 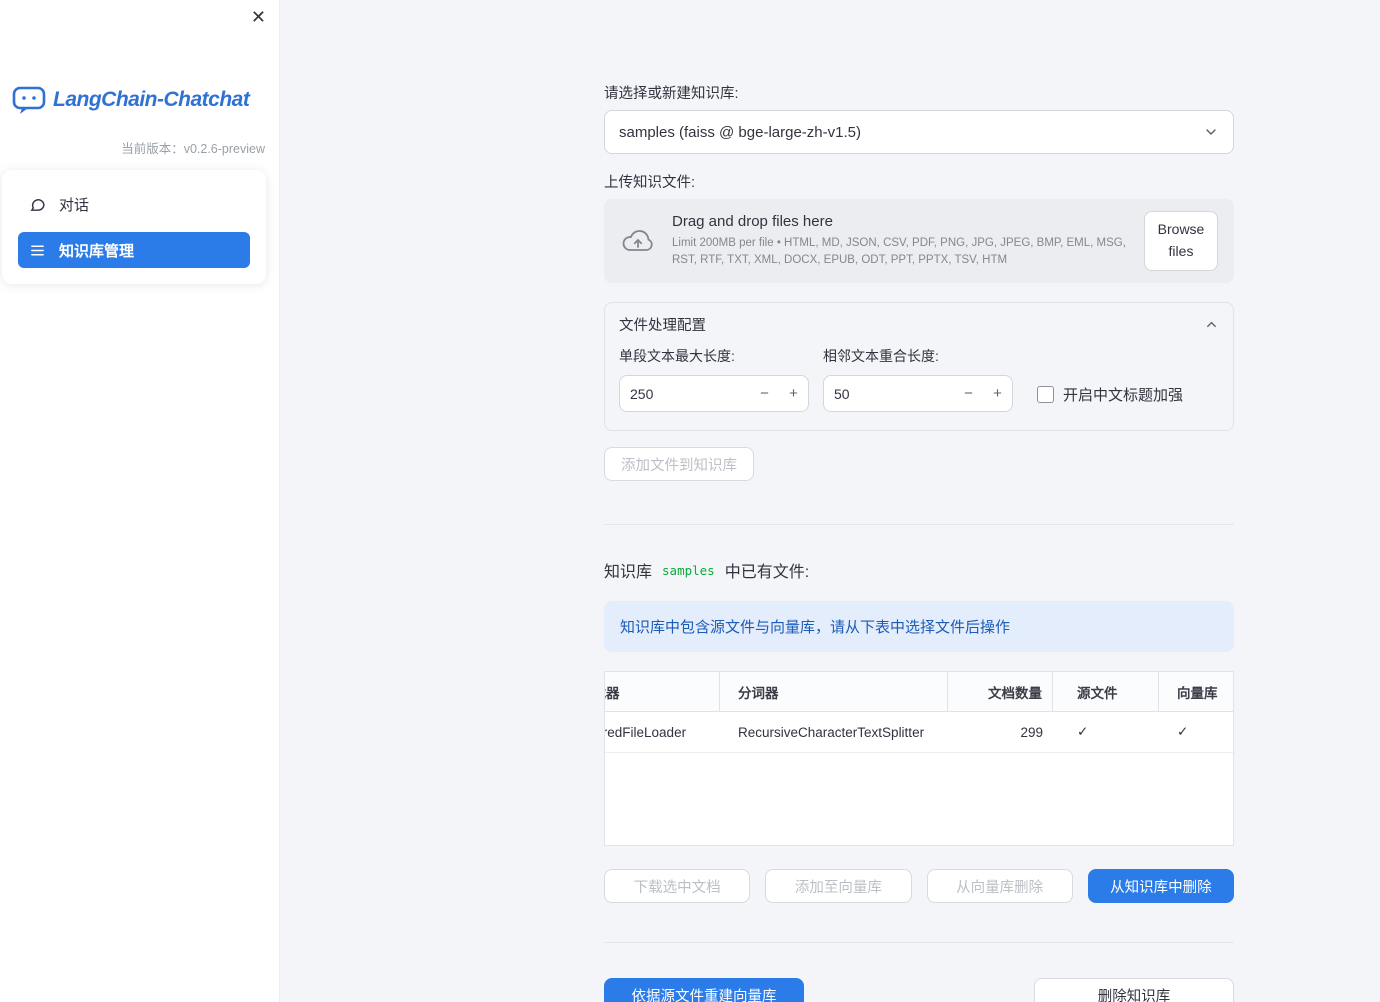 I want to click on delete-kb-button: 删除知识库, so click(x=1134, y=990).